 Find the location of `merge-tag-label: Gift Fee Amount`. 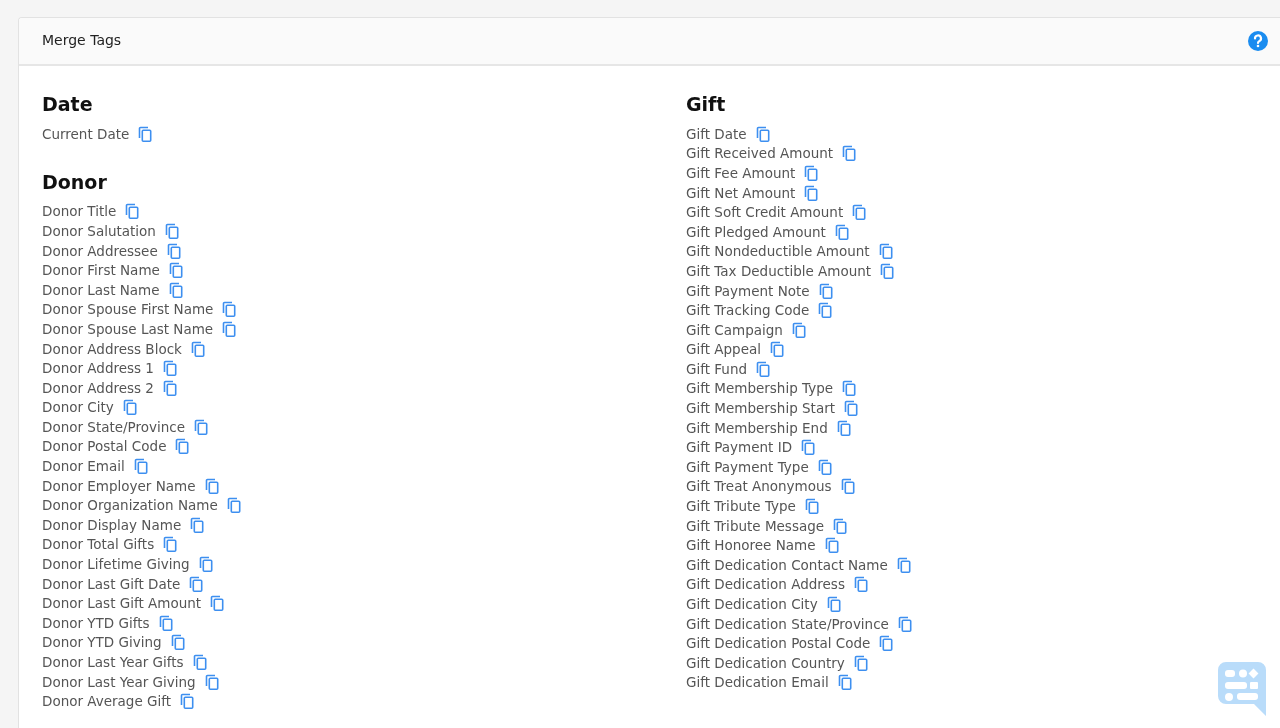

merge-tag-label: Gift Fee Amount is located at coordinates (741, 172).